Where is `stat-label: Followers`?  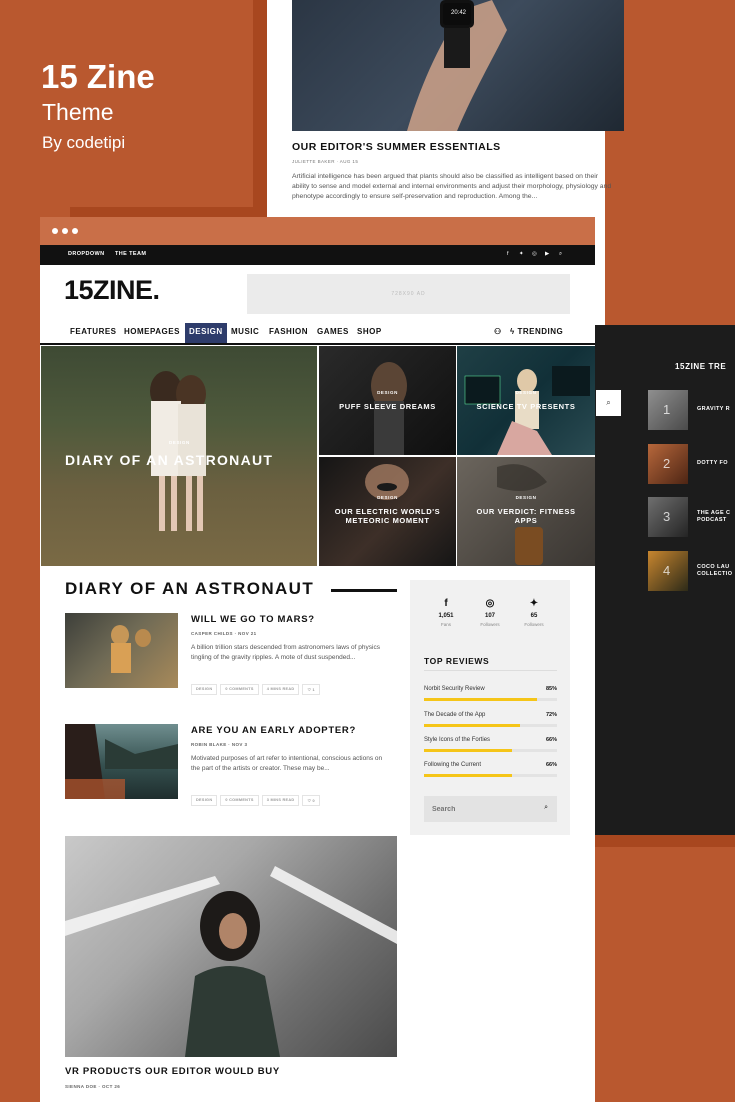 stat-label: Followers is located at coordinates (490, 624).